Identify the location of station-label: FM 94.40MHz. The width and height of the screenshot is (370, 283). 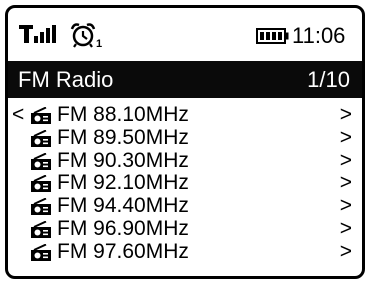
(123, 206).